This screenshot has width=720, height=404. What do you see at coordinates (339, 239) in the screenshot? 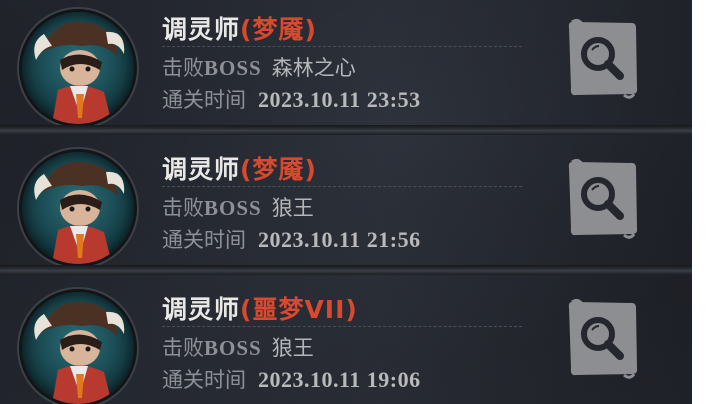
I see `clear-time: 2023.10.11 21:56` at bounding box center [339, 239].